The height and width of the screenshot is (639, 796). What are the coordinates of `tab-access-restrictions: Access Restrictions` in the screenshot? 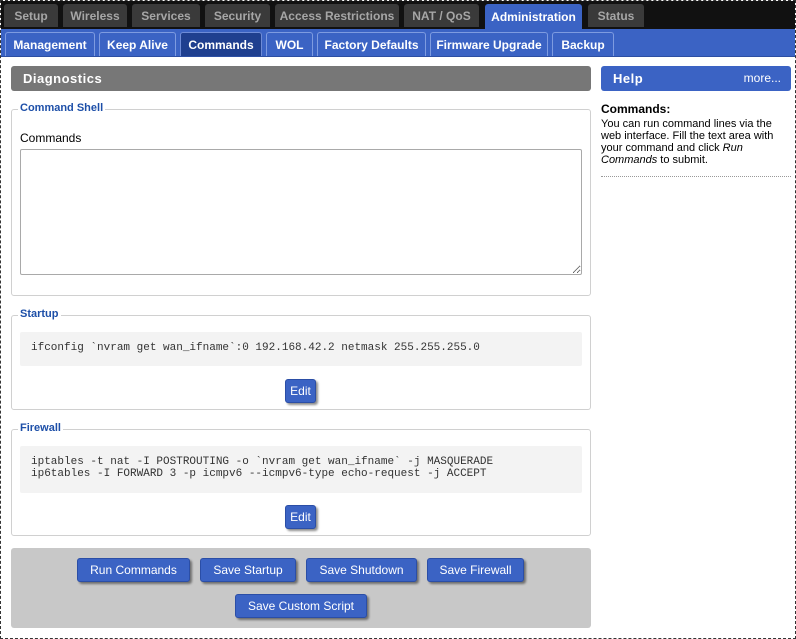 It's located at (337, 15).